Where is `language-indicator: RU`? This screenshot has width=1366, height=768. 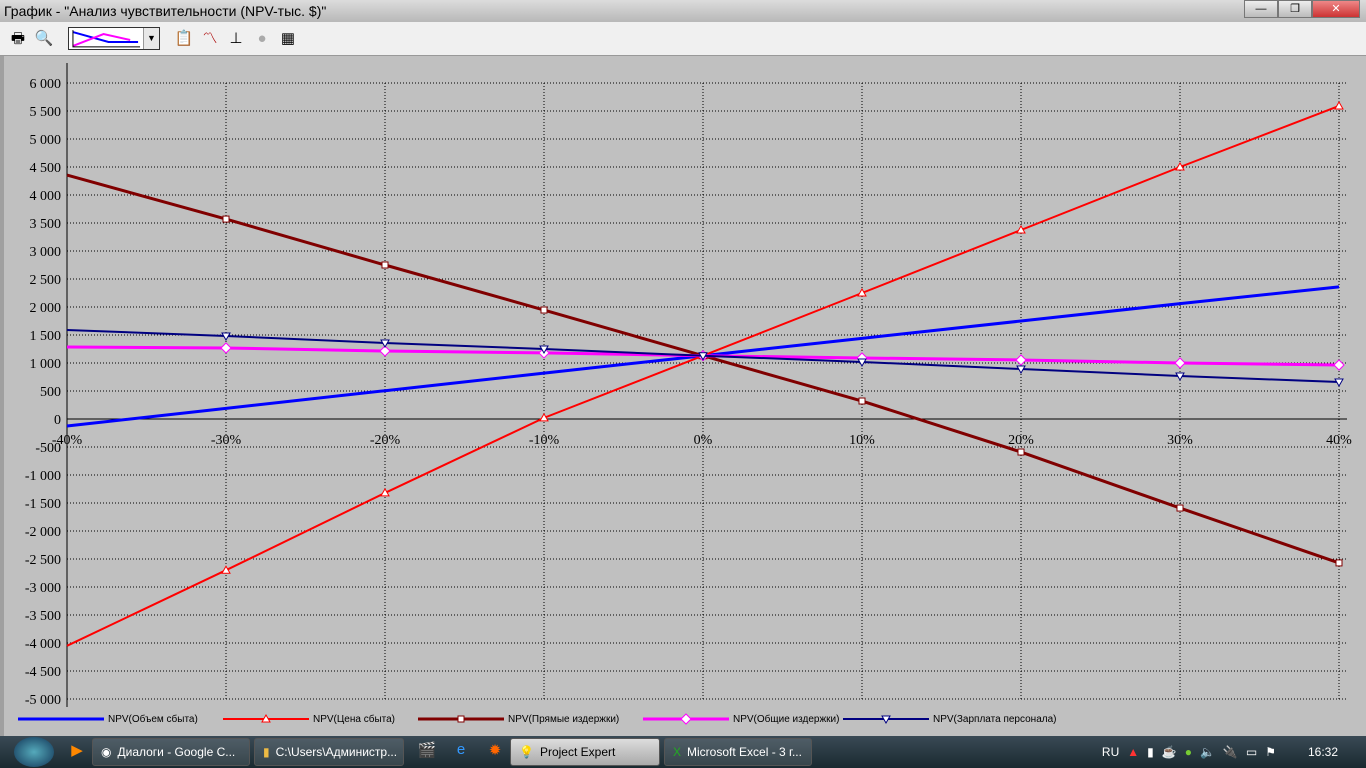
language-indicator: RU is located at coordinates (1110, 752).